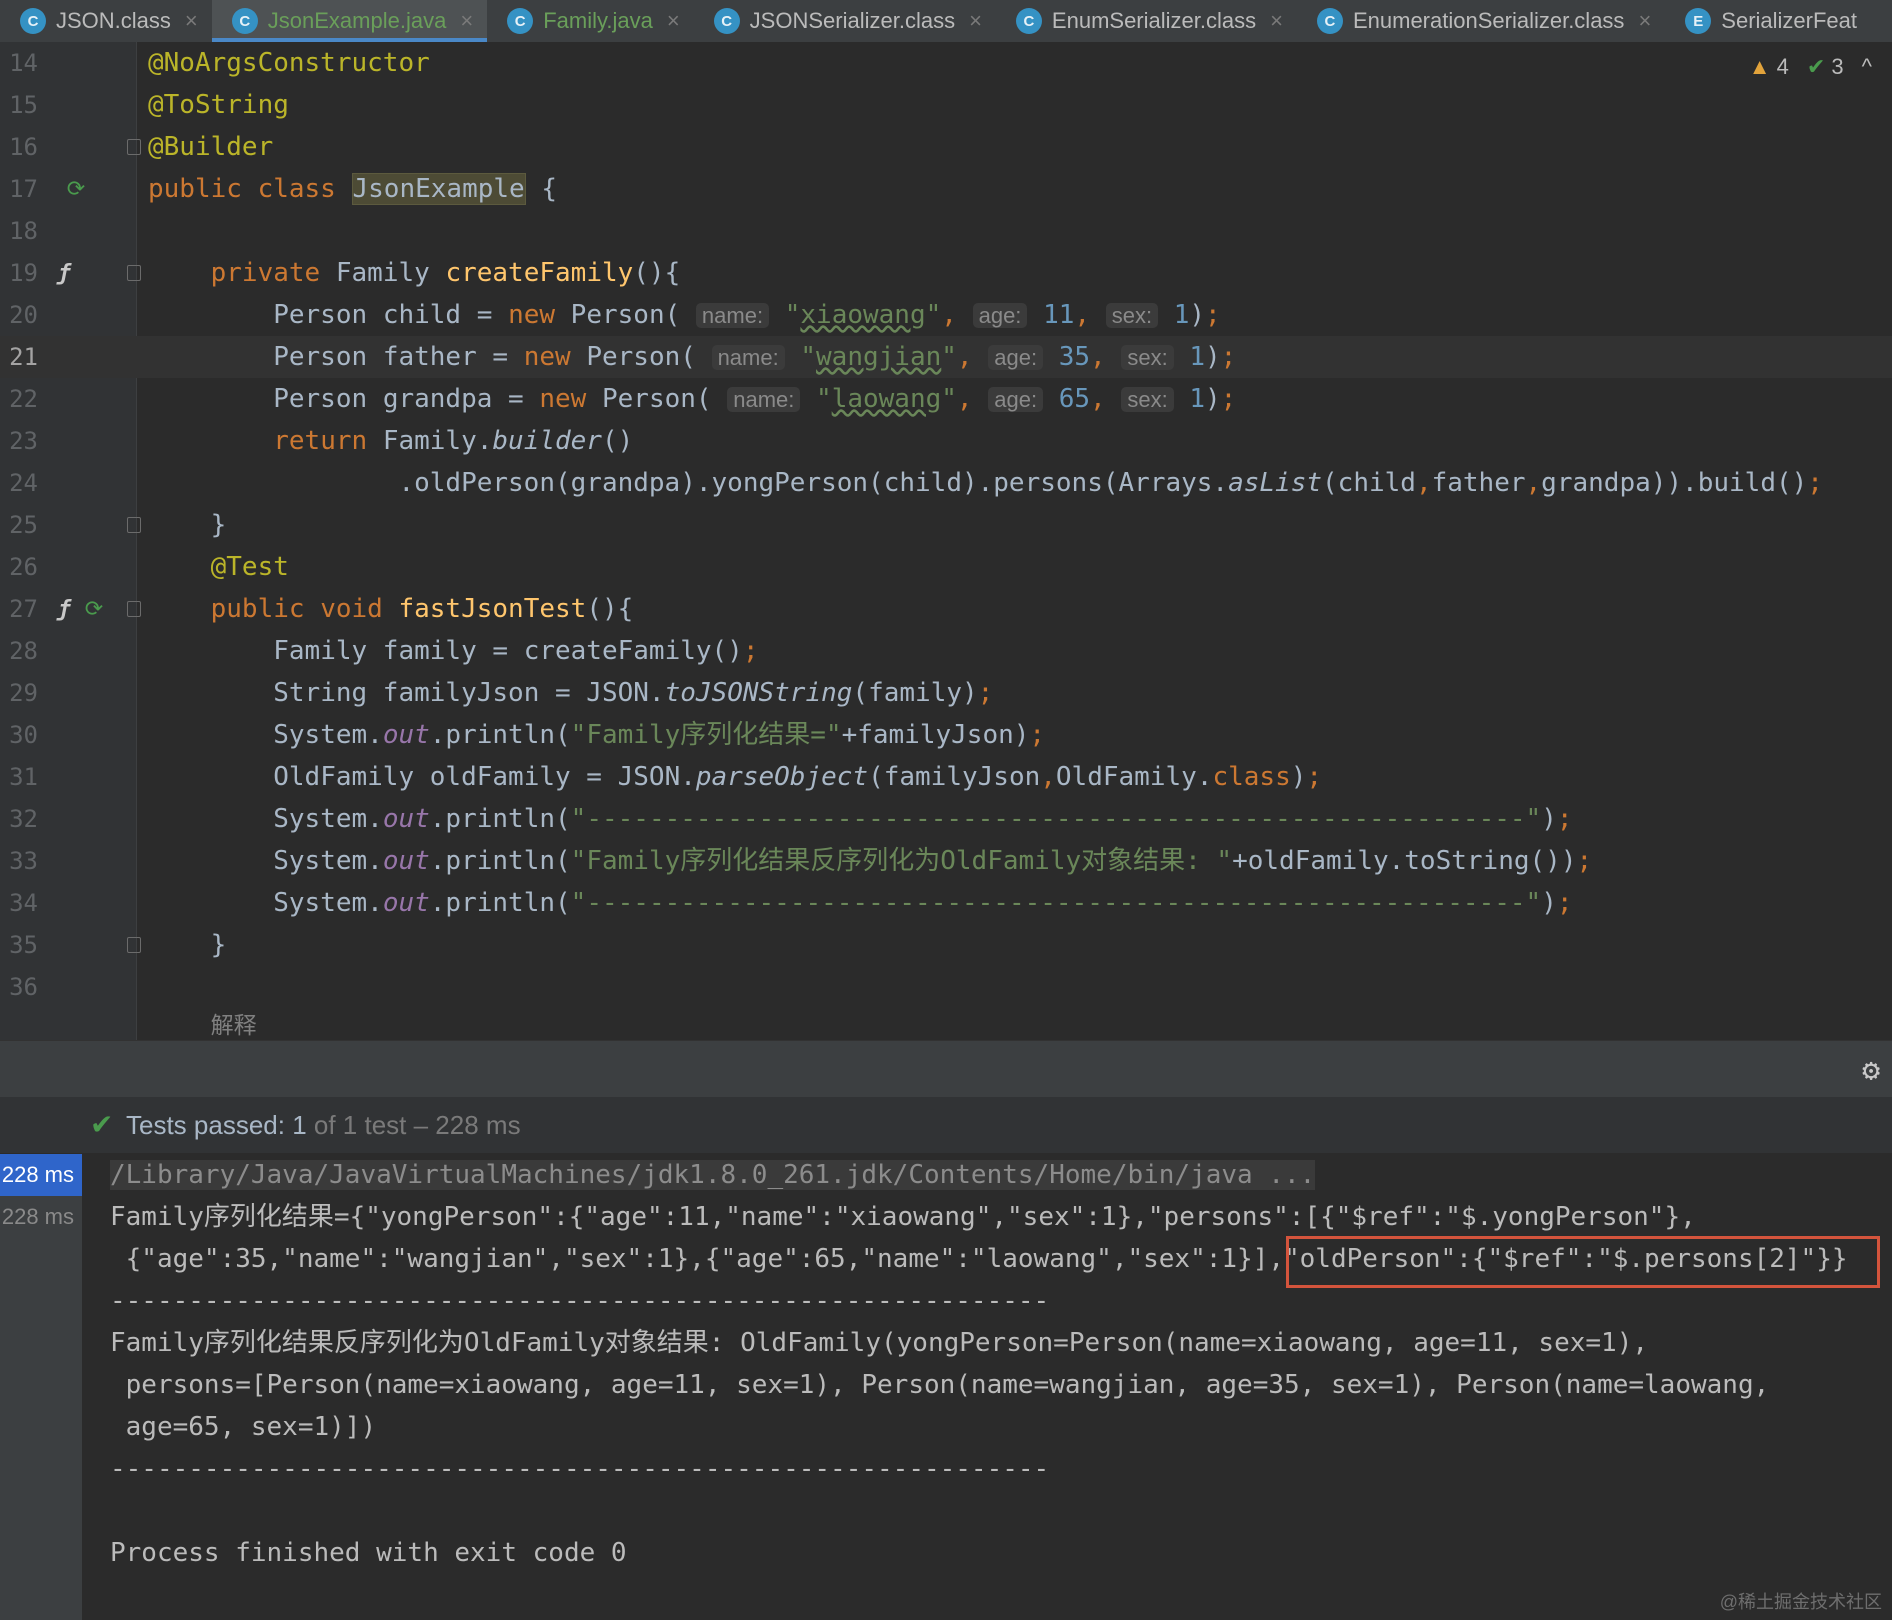 The height and width of the screenshot is (1620, 1892). What do you see at coordinates (492, 609) in the screenshot?
I see `method-name: fastJsonTest` at bounding box center [492, 609].